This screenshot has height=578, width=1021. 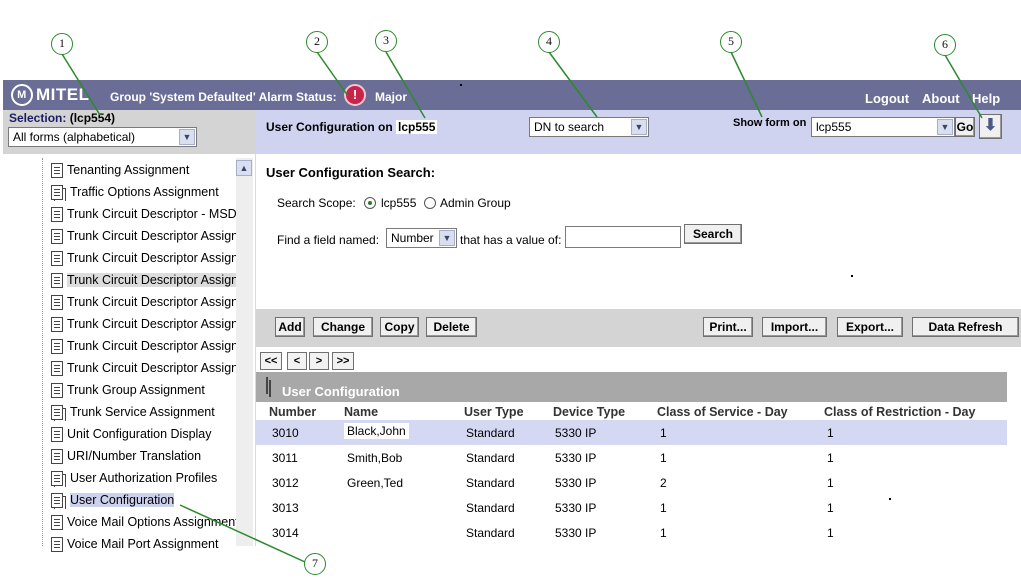 What do you see at coordinates (475, 203) in the screenshot?
I see `scope-option-admin-group: Admin Group` at bounding box center [475, 203].